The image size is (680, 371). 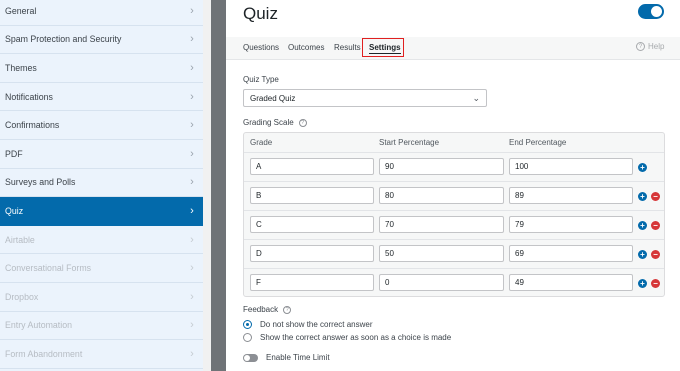 I want to click on column-header-end: End Percentage, so click(x=538, y=142).